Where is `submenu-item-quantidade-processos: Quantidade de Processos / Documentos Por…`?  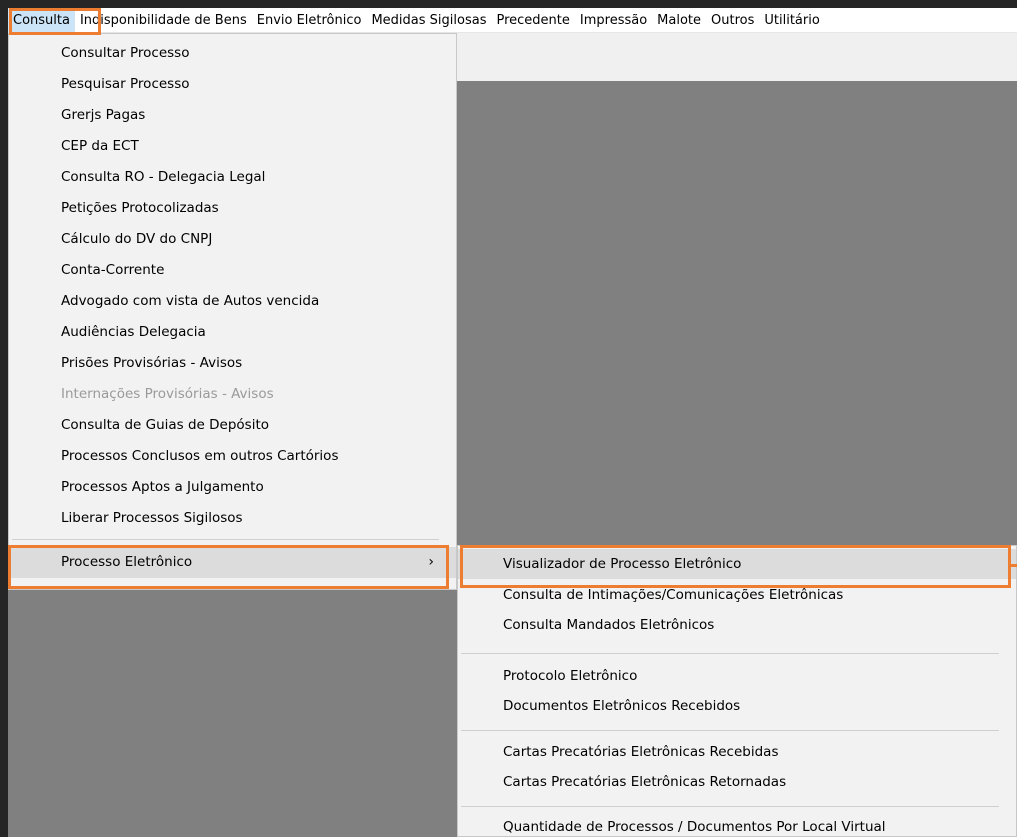 submenu-item-quantidade-processos: Quantidade de Processos / Documentos Por… is located at coordinates (737, 824).